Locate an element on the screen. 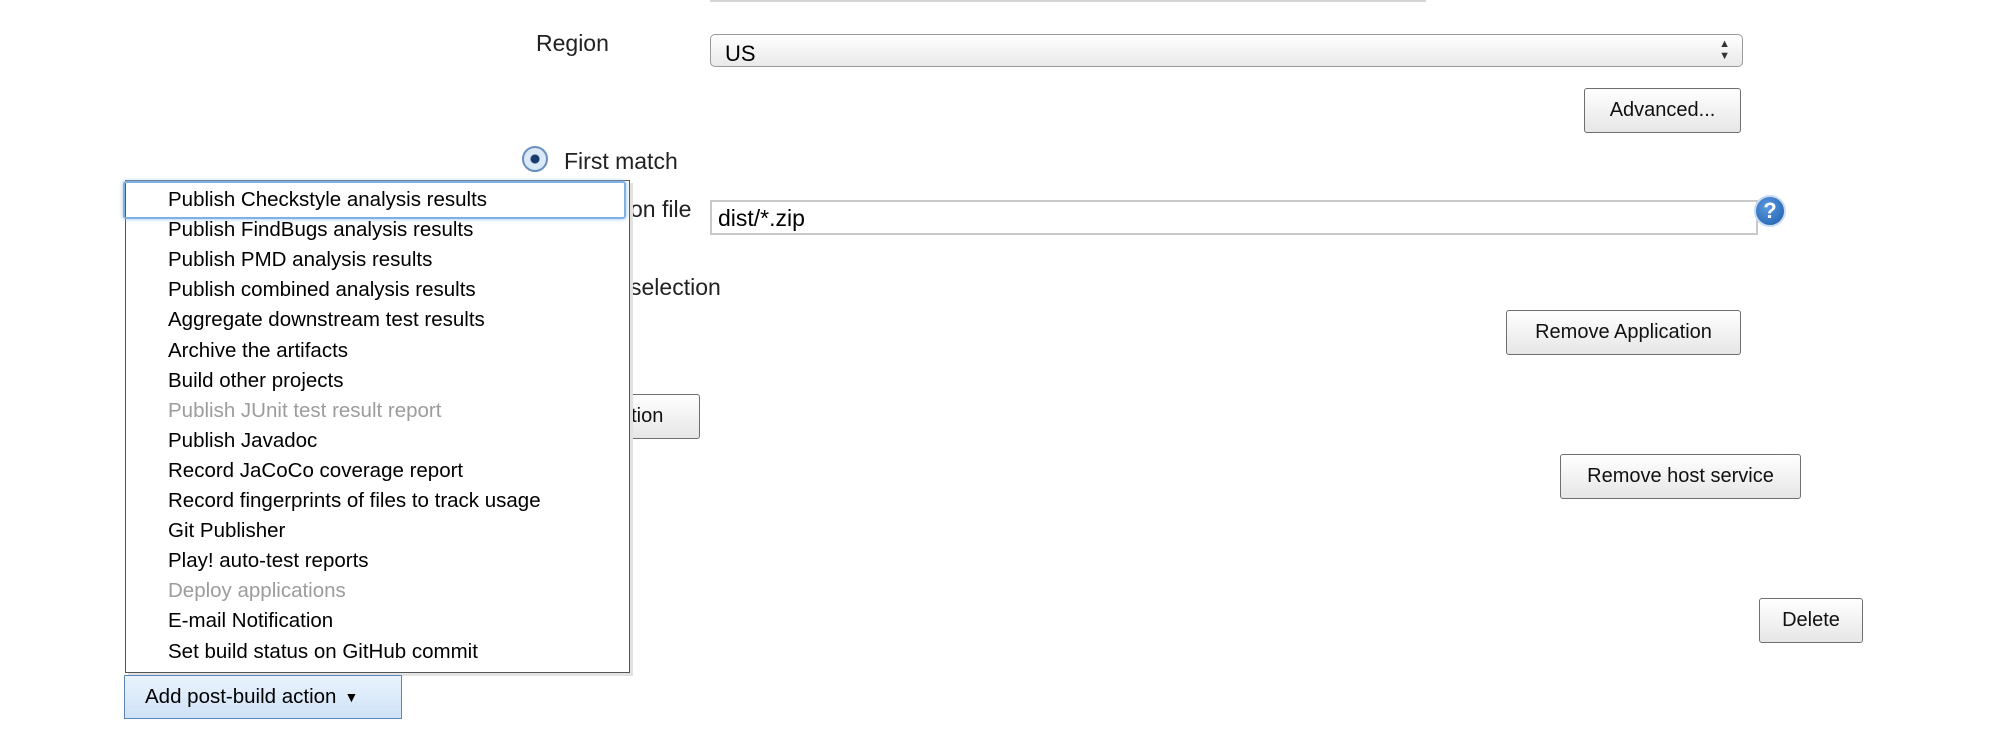  top-divider is located at coordinates (1068, 1).